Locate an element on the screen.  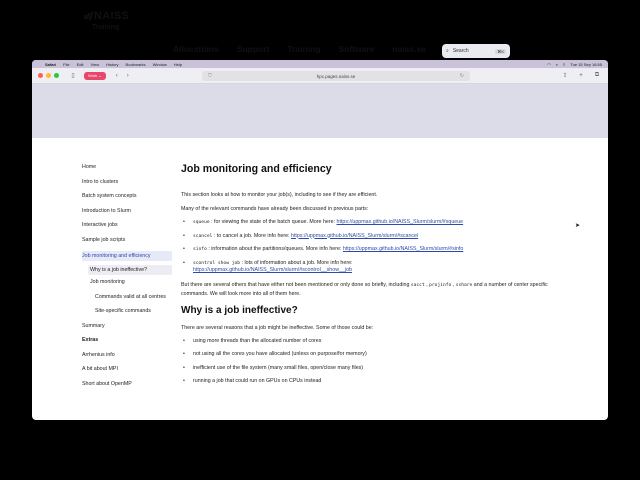
logo-mark: NAISS is located at coordinates (106, 16).